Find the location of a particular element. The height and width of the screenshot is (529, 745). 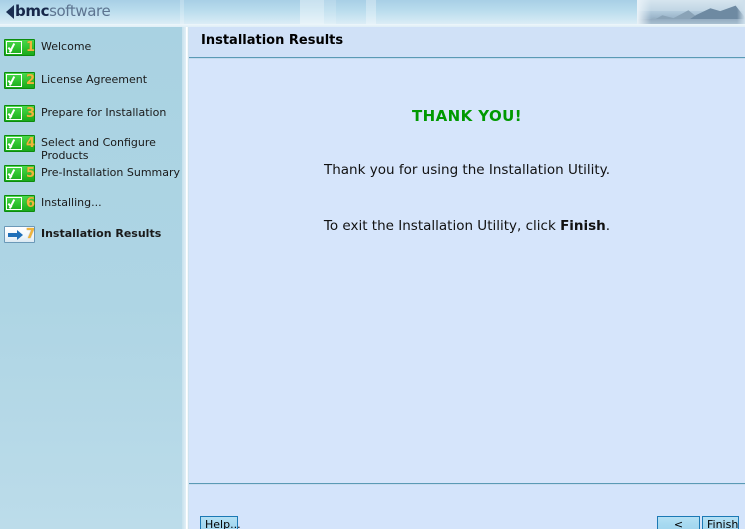

exit-instruction-suffix: . is located at coordinates (608, 226).